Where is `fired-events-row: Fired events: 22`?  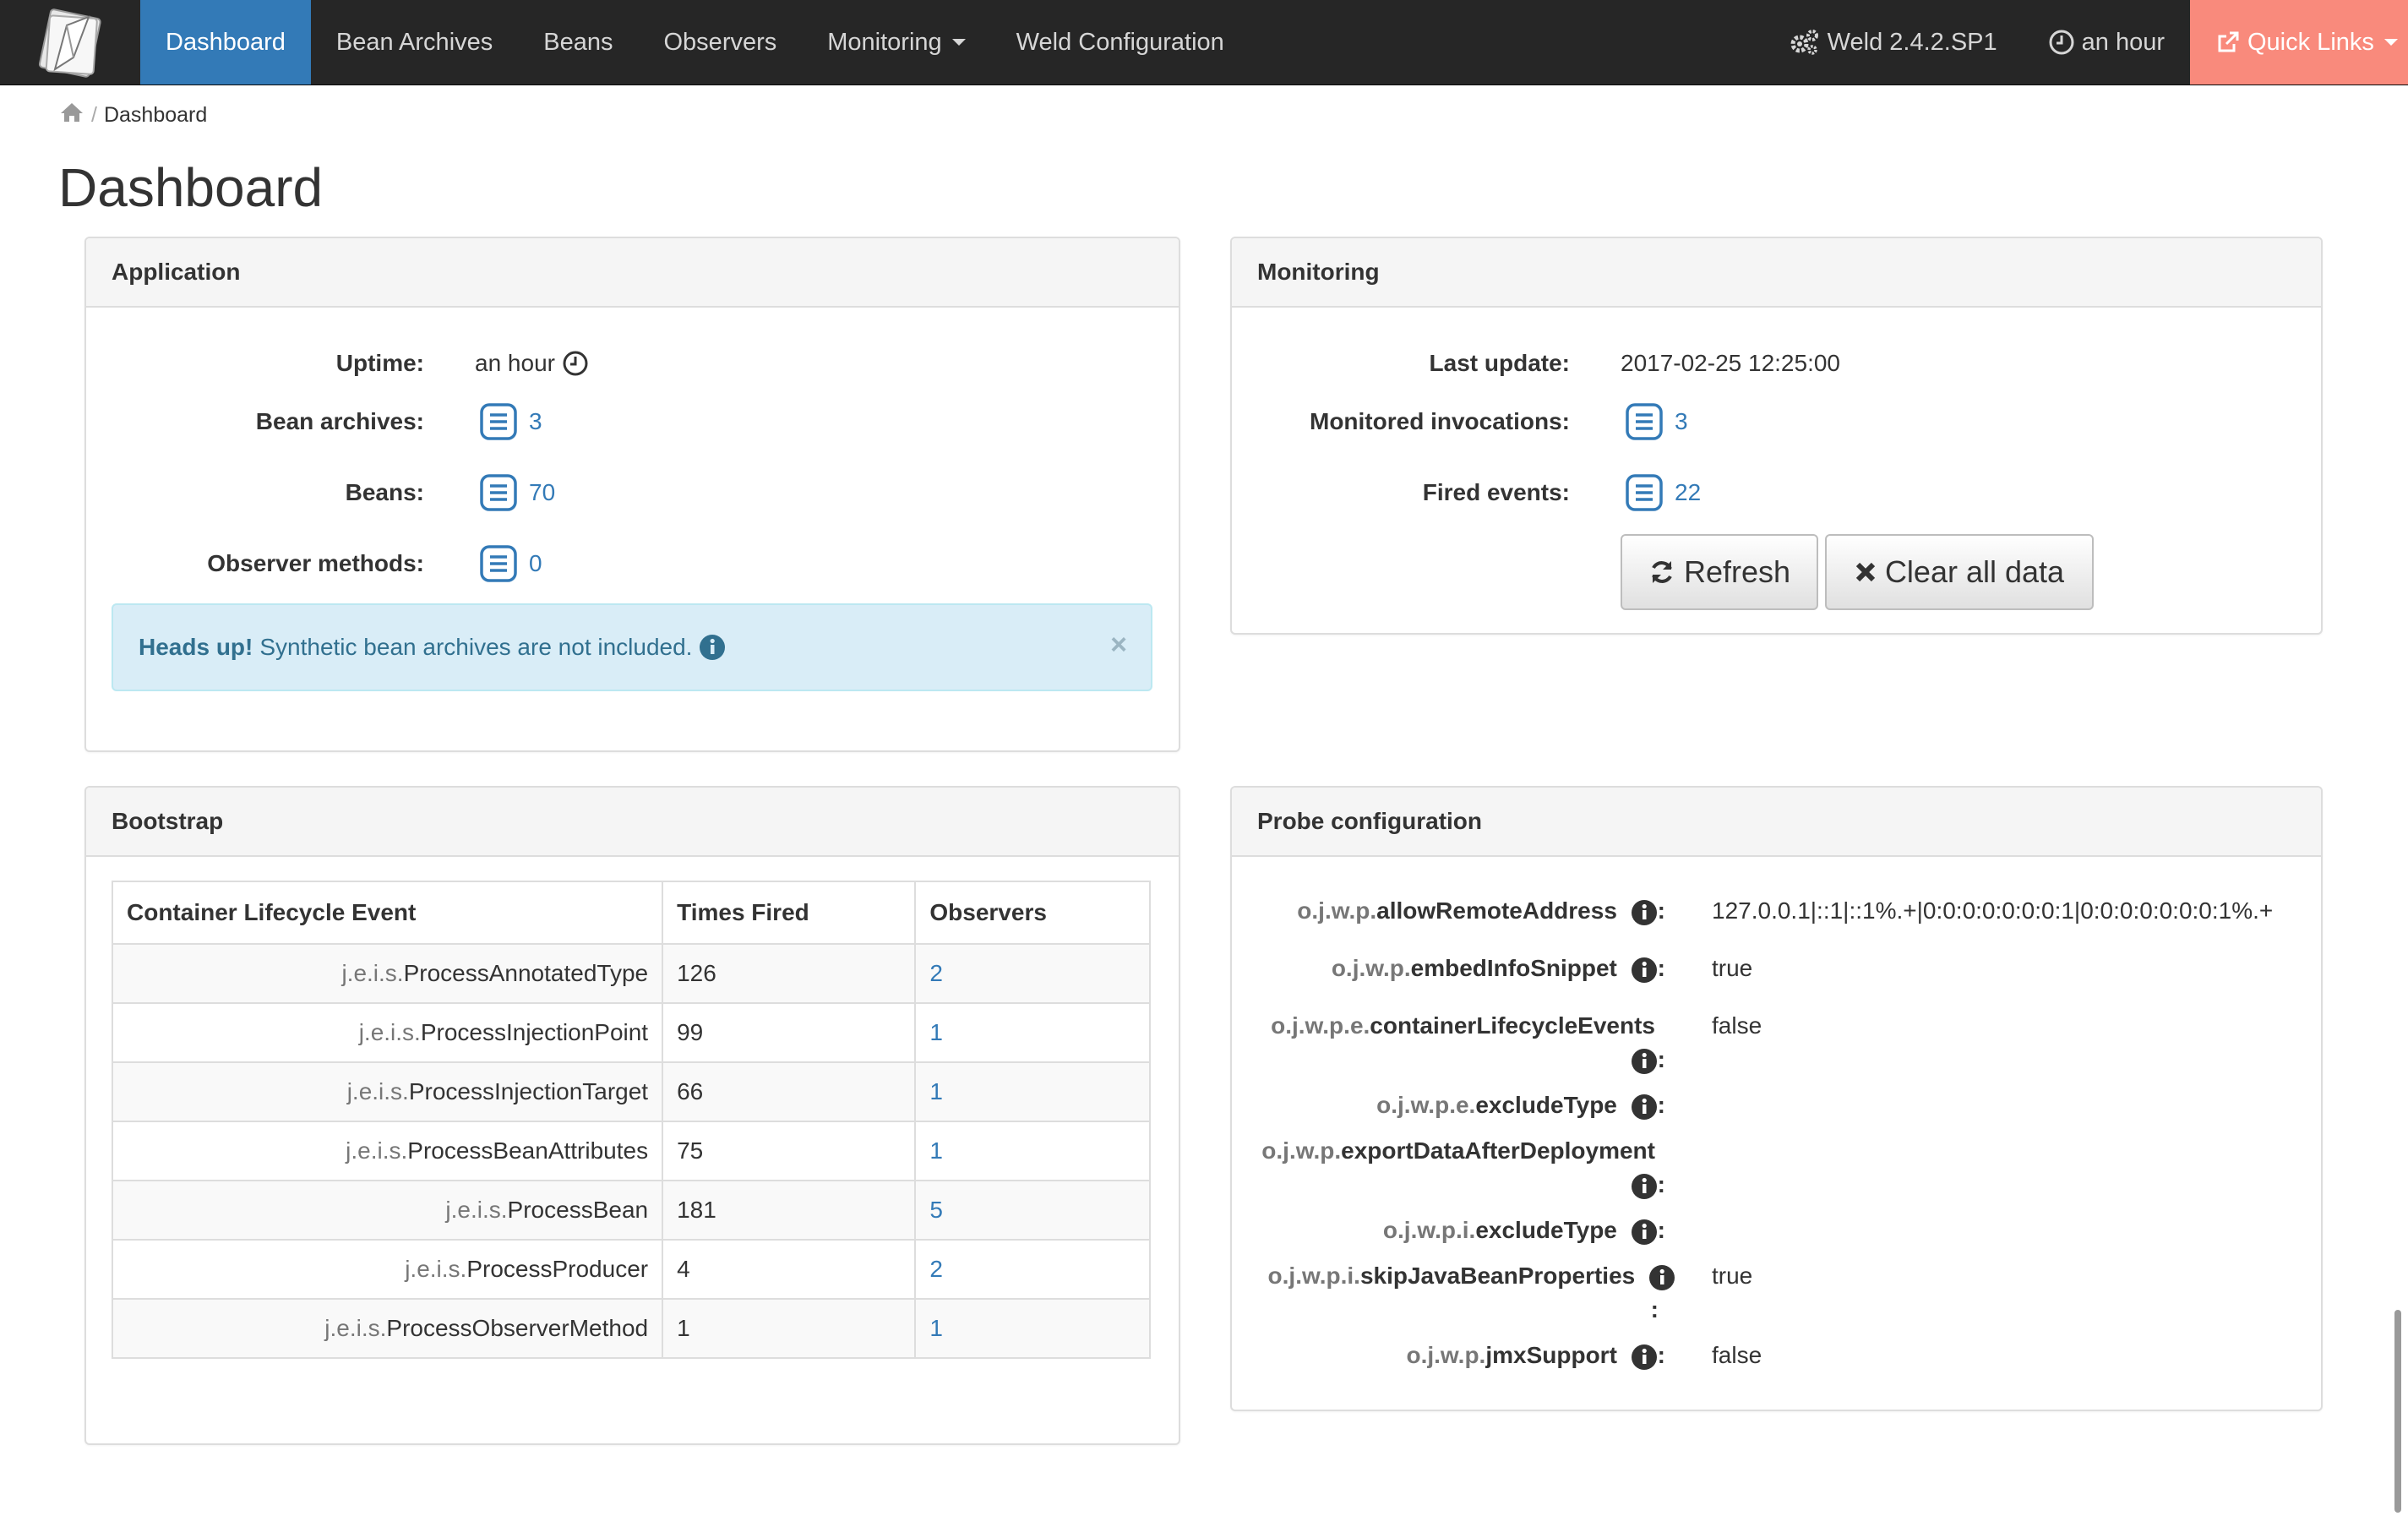
fired-events-row: Fired events: 22 is located at coordinates (1466, 492).